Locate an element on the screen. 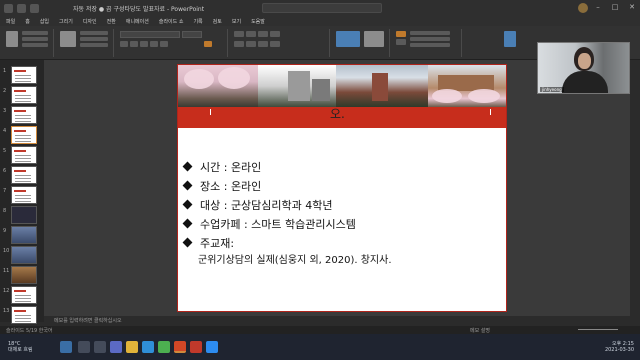 The height and width of the screenshot is (360, 640). new-slide-button is located at coordinates (68, 39).